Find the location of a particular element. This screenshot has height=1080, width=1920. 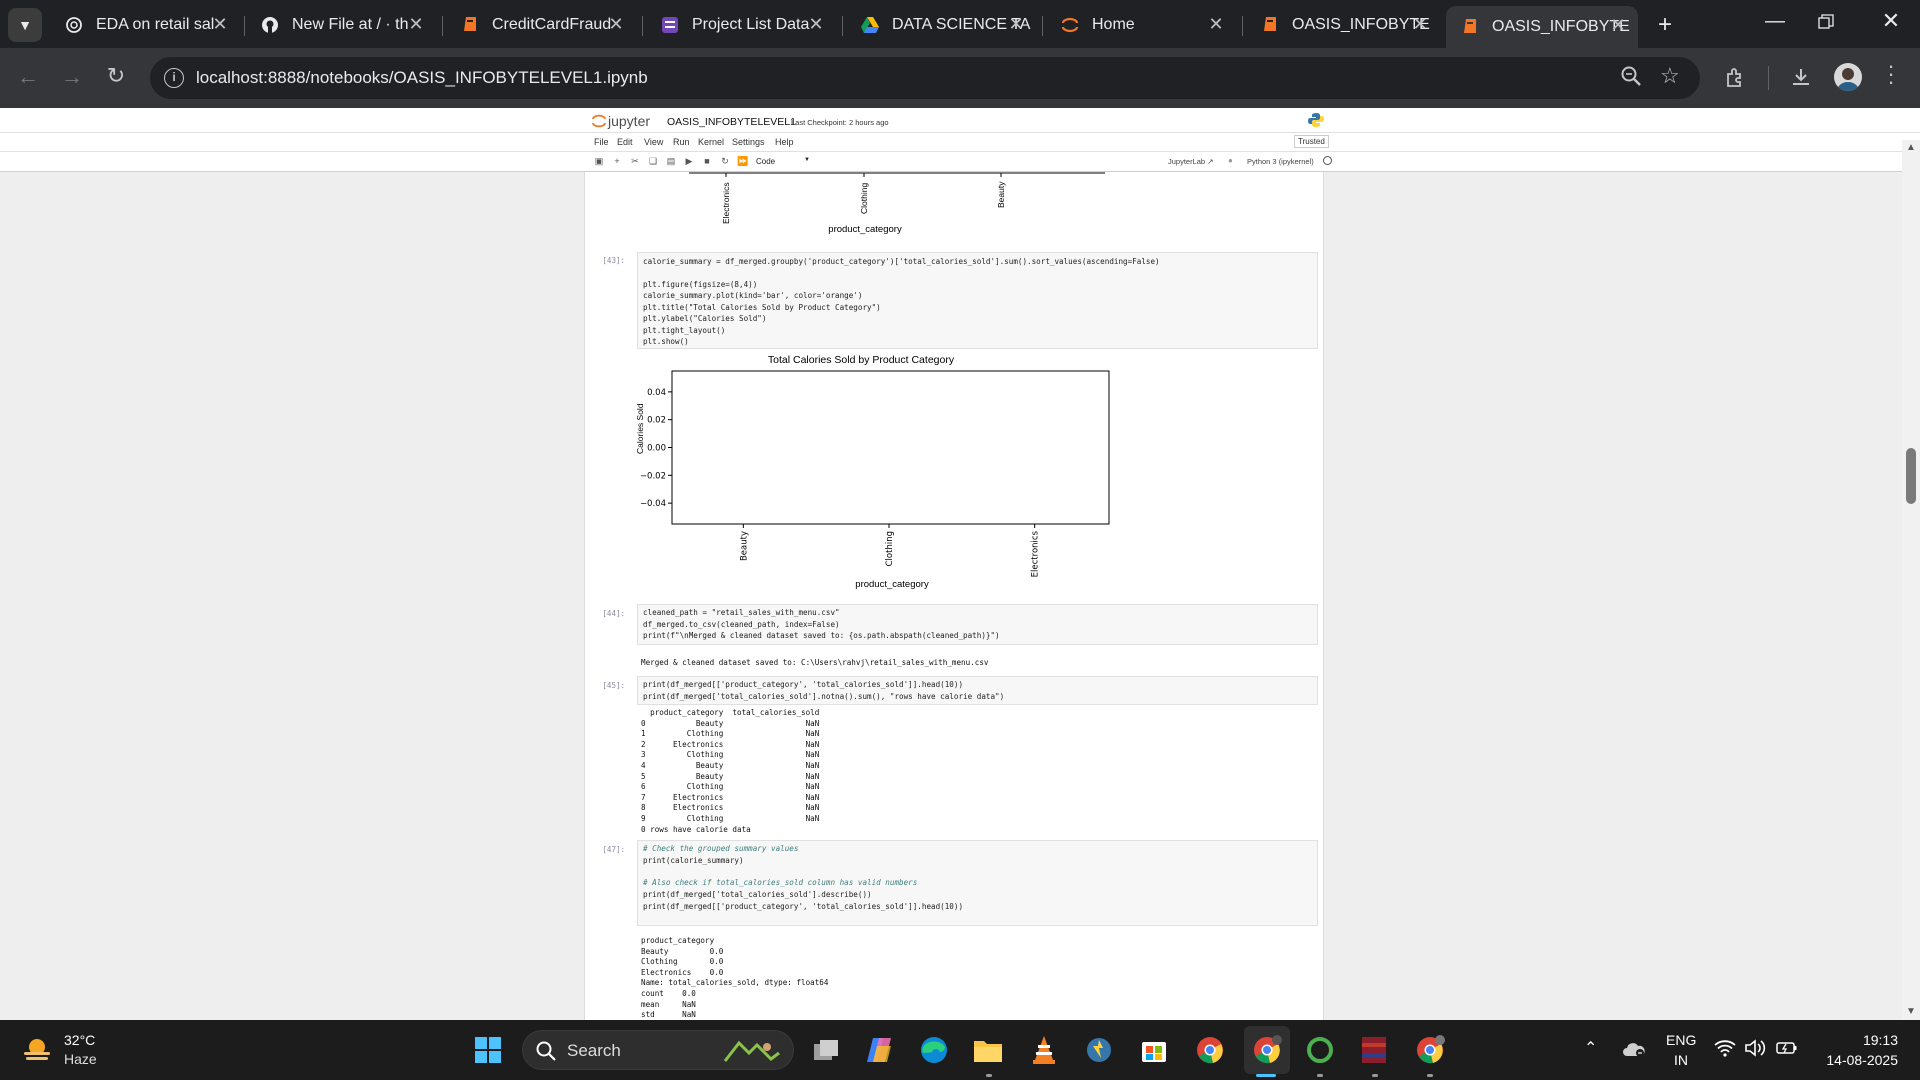

notebook-name: OASIS_INFOBYTELEVEL1 is located at coordinates (731, 122).